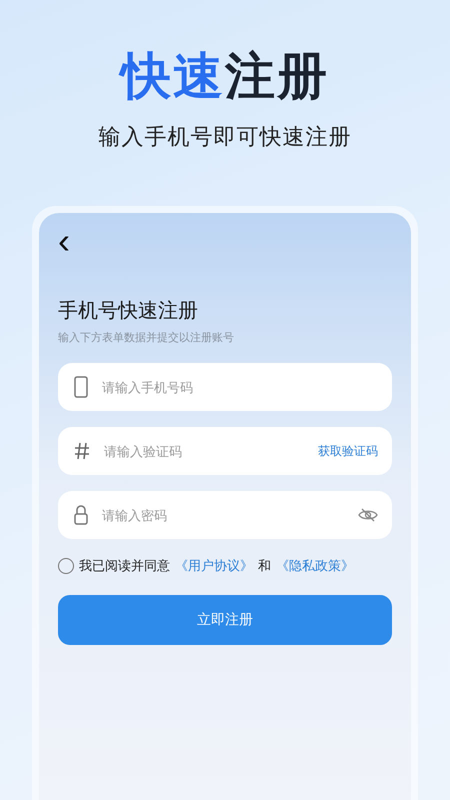  I want to click on phone-input: 请输入手机号码, so click(239, 387).